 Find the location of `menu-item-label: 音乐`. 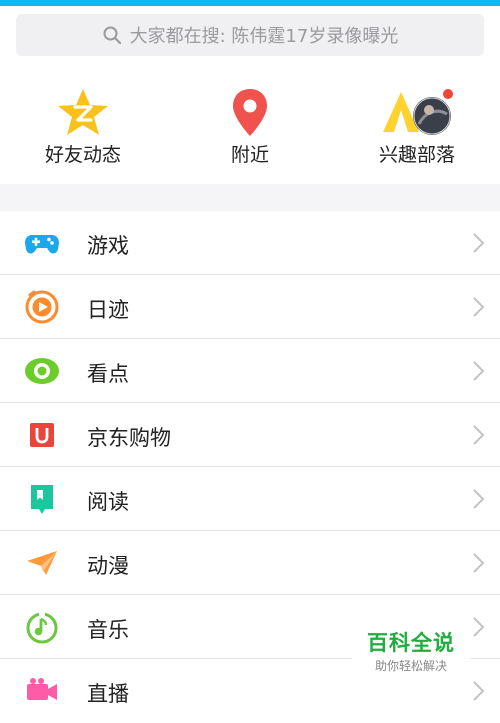

menu-item-label: 音乐 is located at coordinates (108, 630).